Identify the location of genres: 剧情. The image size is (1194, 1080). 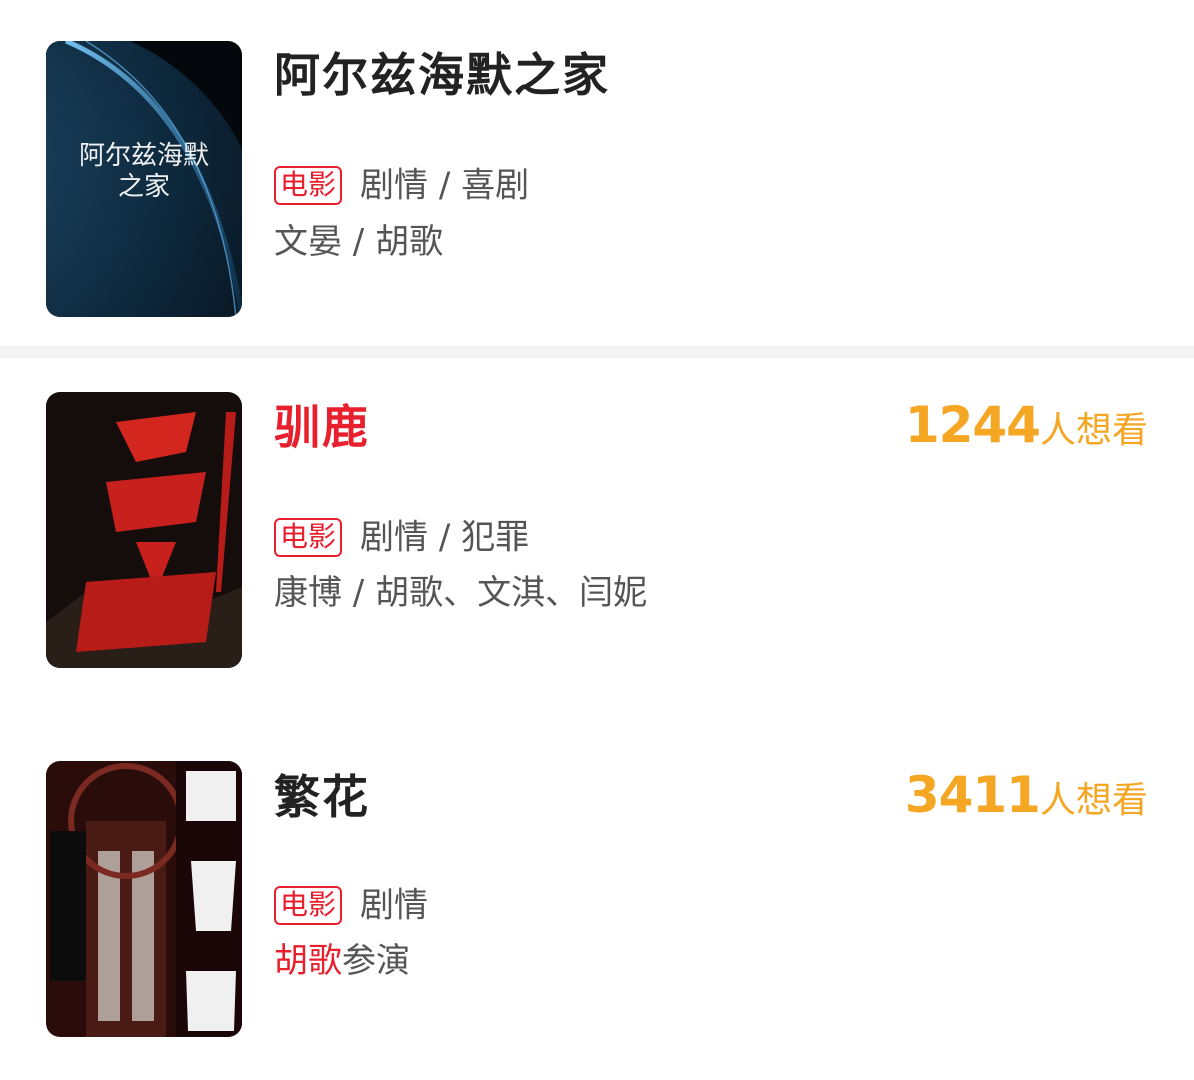
(394, 905).